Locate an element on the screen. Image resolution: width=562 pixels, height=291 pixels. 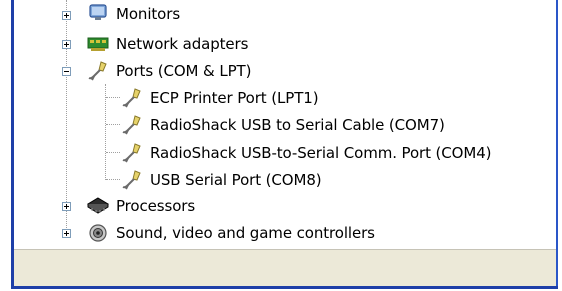
expand-toggle-monitors is located at coordinates (66, 15).